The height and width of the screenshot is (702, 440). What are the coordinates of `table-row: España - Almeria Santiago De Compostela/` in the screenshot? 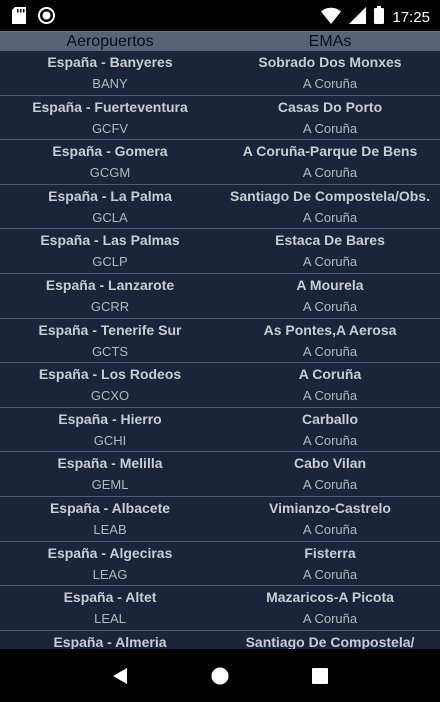 It's located at (220, 640).